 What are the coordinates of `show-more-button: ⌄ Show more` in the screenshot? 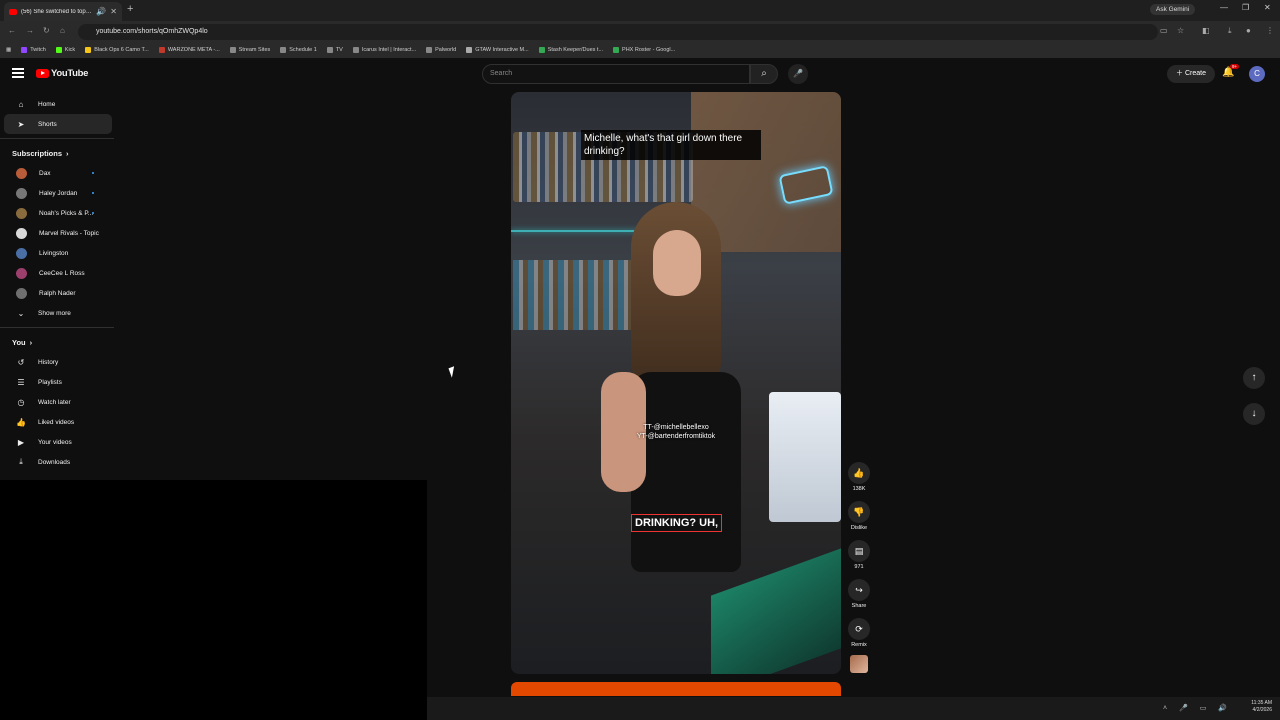 It's located at (58, 313).